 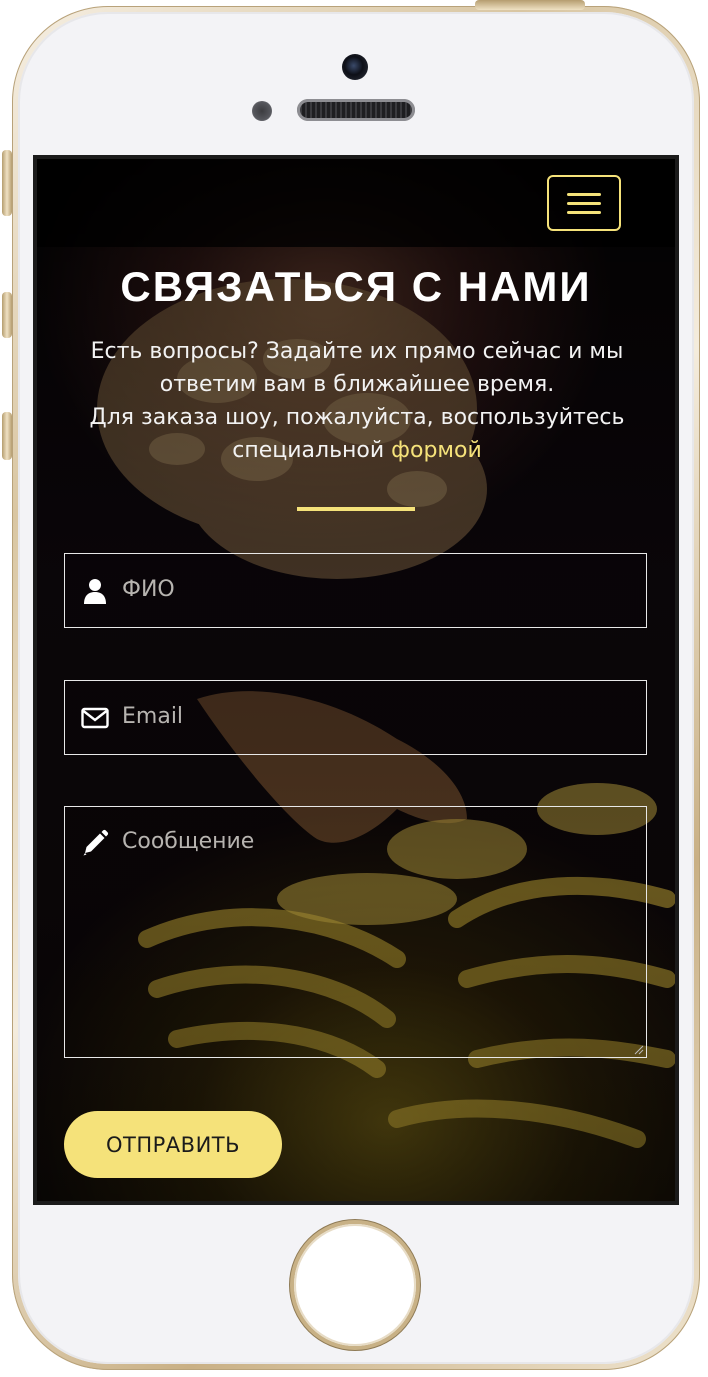 I want to click on envelope-icon, so click(x=95, y=718).